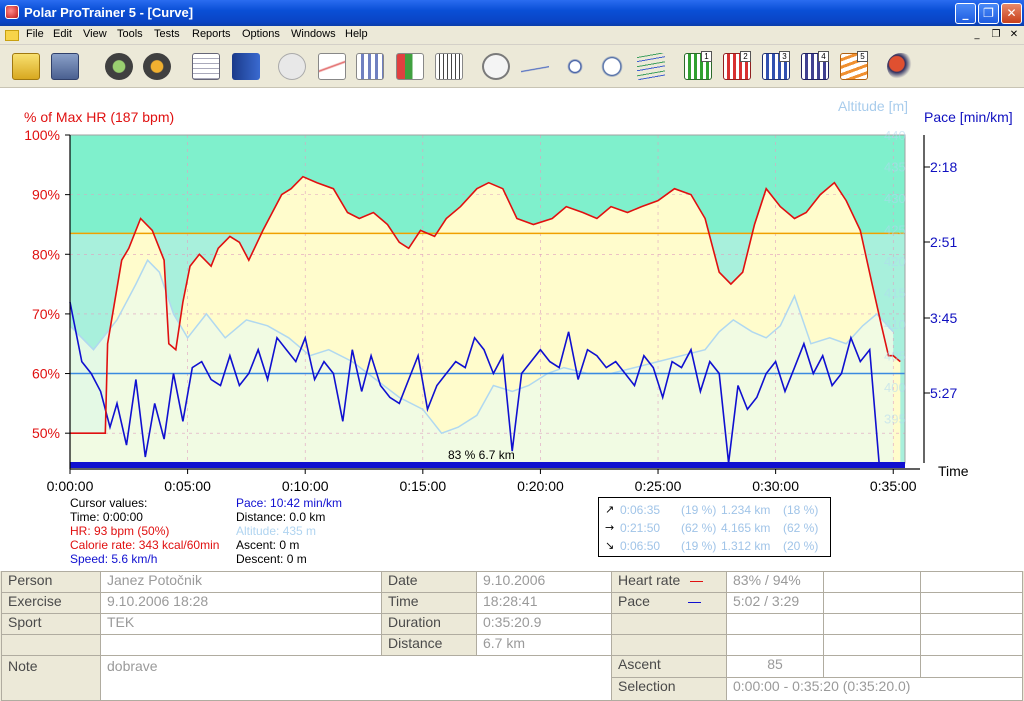 The image size is (1024, 701). Describe the element at coordinates (46, 195) in the screenshot. I see `hr-tick-label: 90%` at that location.